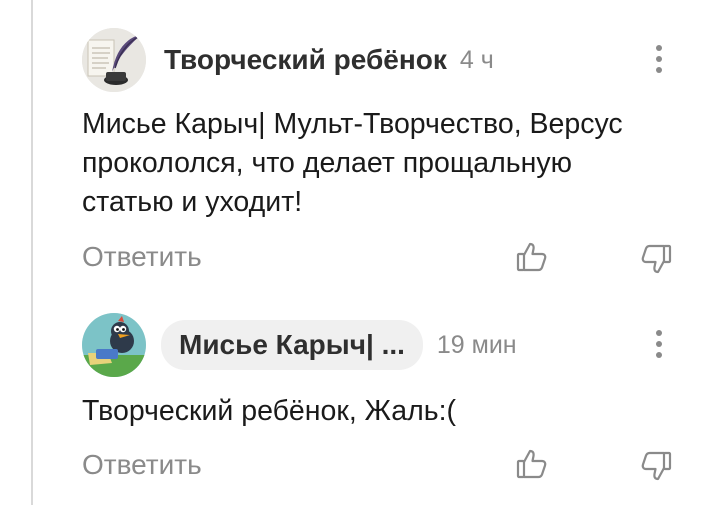  I want to click on timestamp: 4 ч, so click(476, 59).